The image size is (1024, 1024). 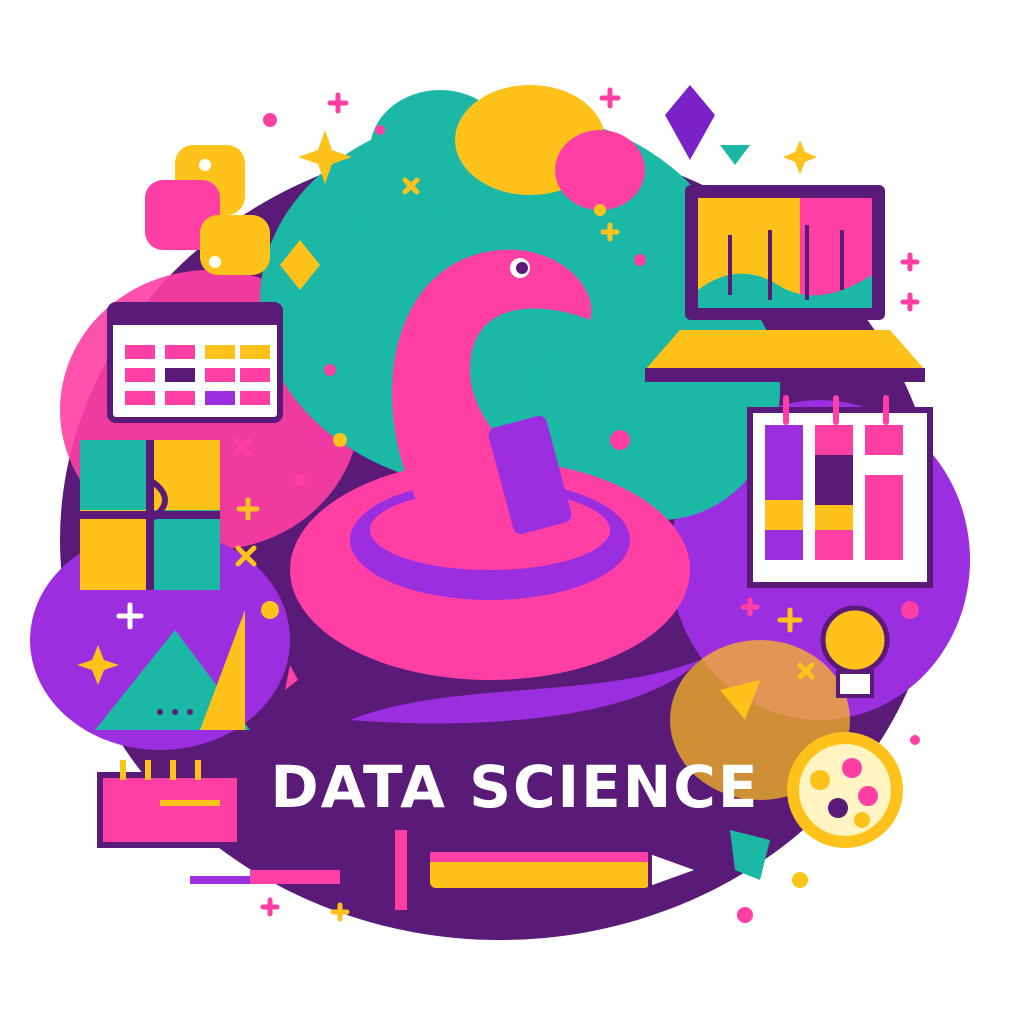 What do you see at coordinates (265, 877) in the screenshot?
I see `pencil-icon` at bounding box center [265, 877].